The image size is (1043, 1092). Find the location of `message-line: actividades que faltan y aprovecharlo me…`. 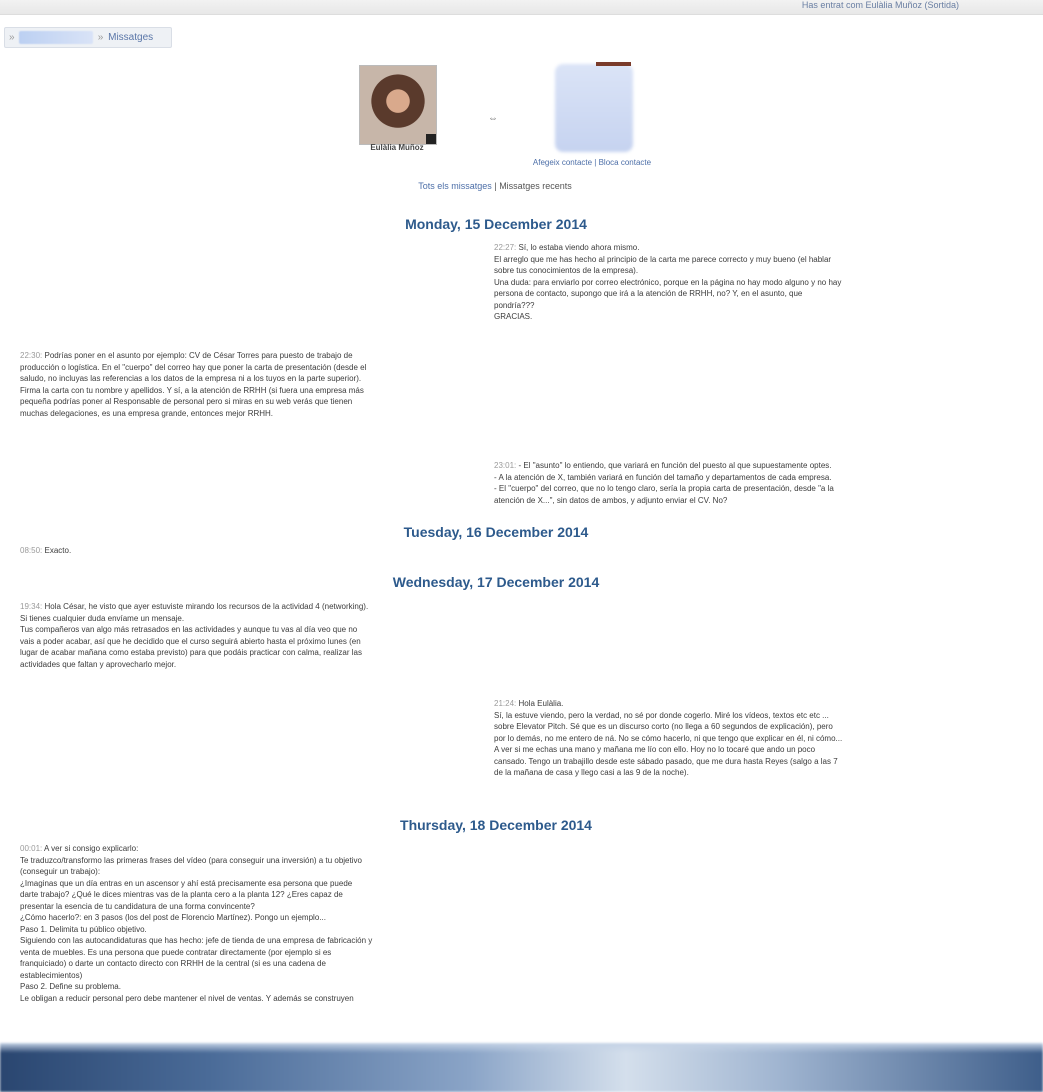

message-line: actividades que faltan y aprovecharlo me… is located at coordinates (98, 664).